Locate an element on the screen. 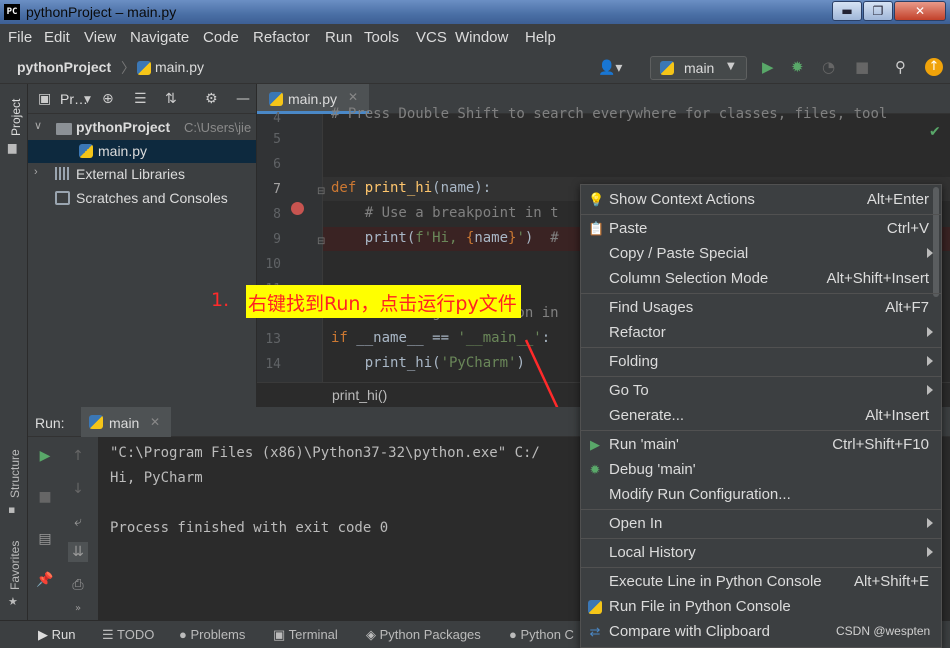 The image size is (950, 648). menu-item-show-context-actions: 💡 Show Context Actions Alt+Enter is located at coordinates (761, 200).